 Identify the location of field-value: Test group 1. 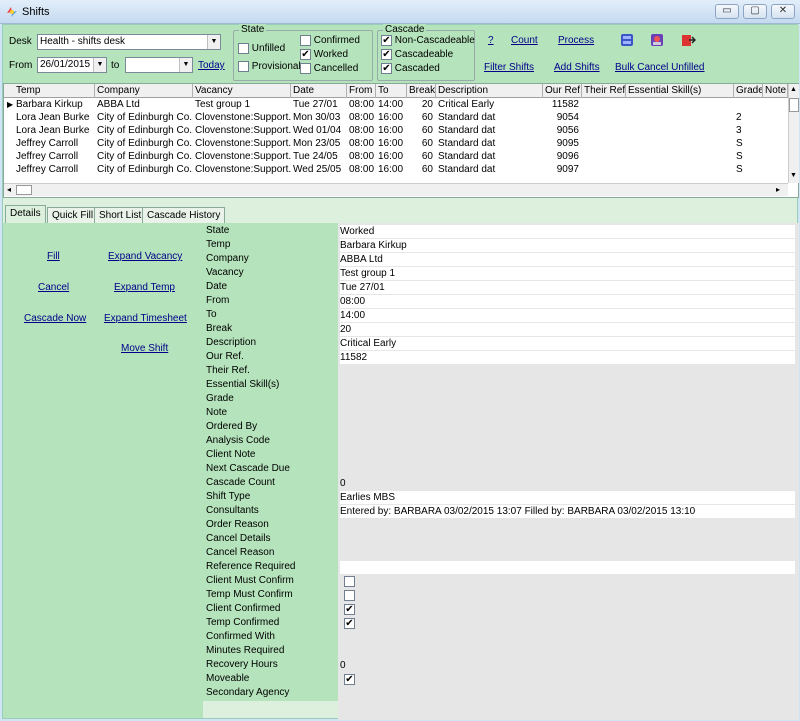
(567, 273).